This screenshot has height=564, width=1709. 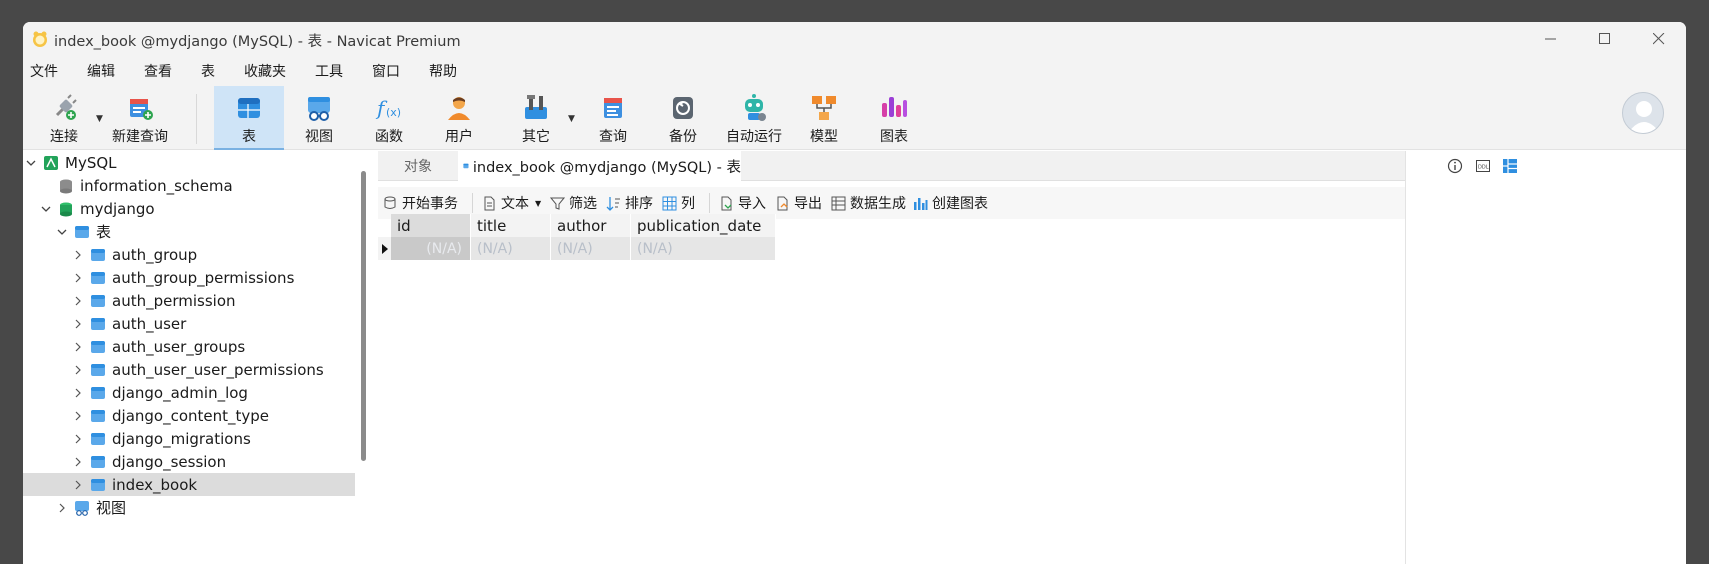 What do you see at coordinates (51, 162) in the screenshot?
I see `mysql-connection-icon` at bounding box center [51, 162].